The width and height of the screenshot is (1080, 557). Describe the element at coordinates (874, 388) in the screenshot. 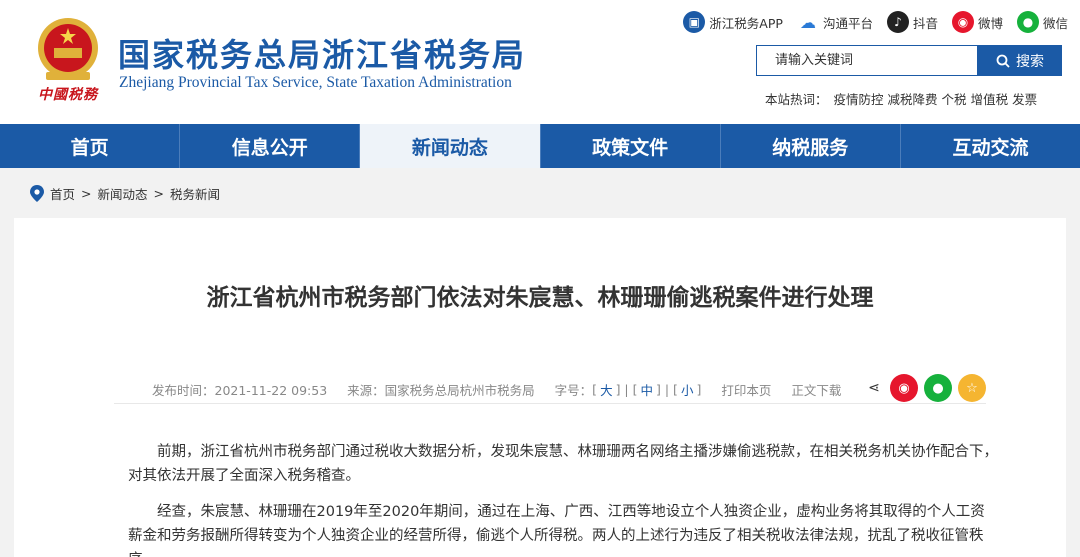

I see `share-icon: ⋖` at that location.